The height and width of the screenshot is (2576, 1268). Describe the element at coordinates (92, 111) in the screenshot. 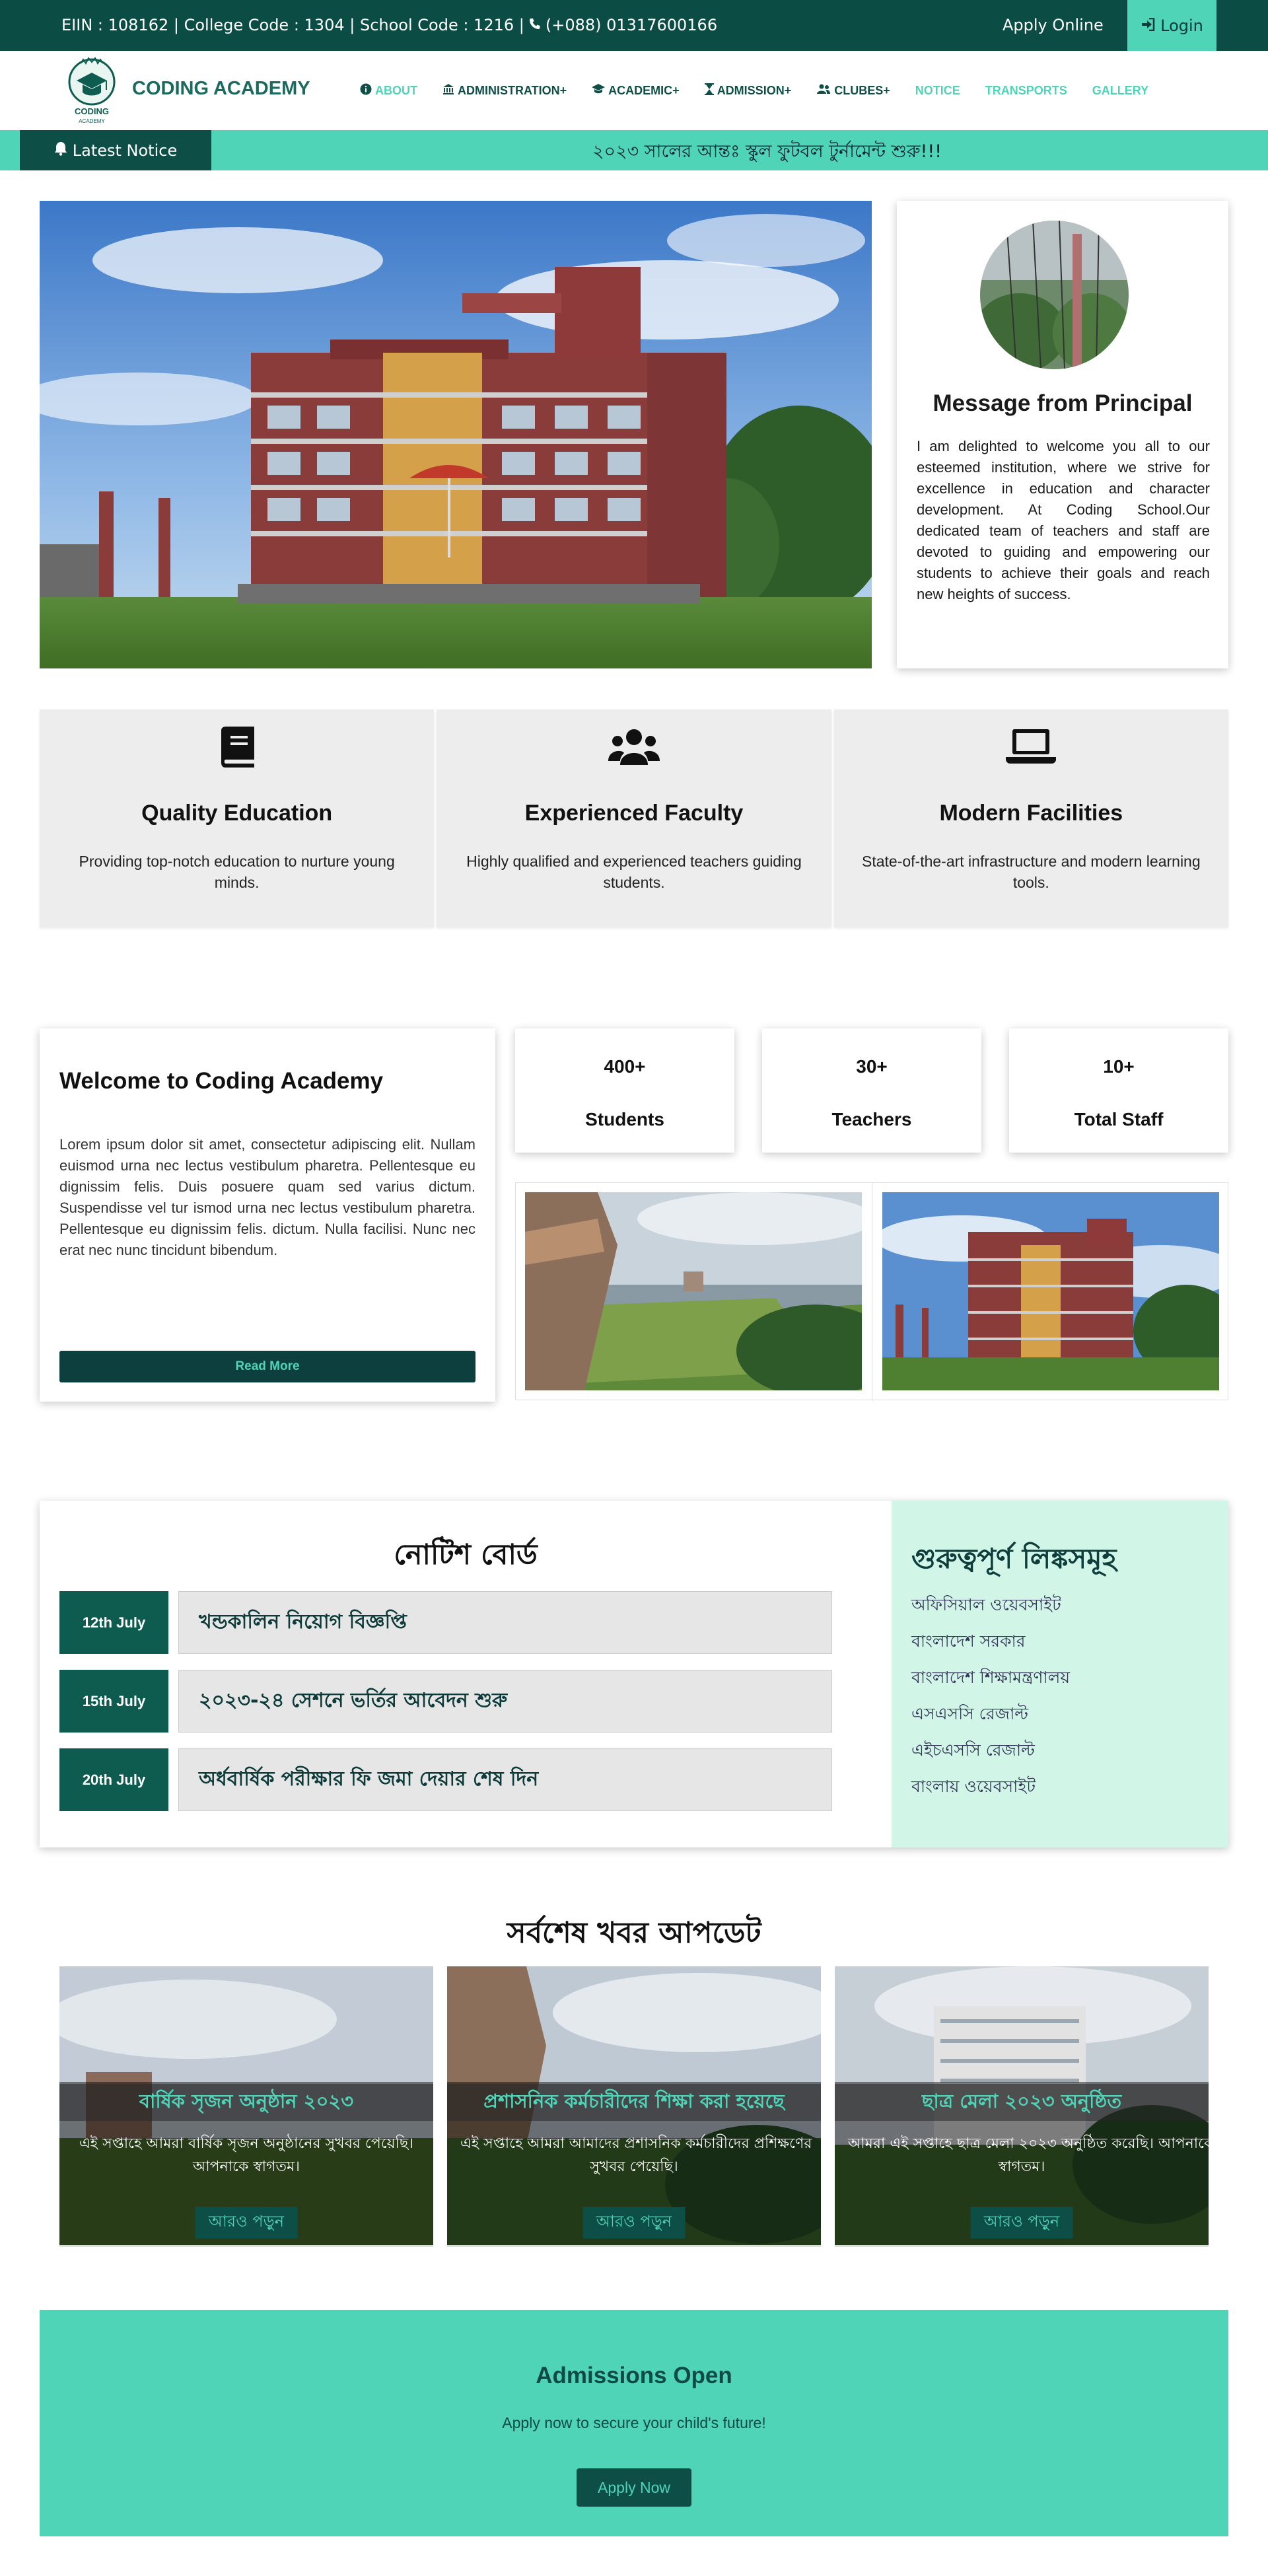

I see `svg-text: CODING` at that location.